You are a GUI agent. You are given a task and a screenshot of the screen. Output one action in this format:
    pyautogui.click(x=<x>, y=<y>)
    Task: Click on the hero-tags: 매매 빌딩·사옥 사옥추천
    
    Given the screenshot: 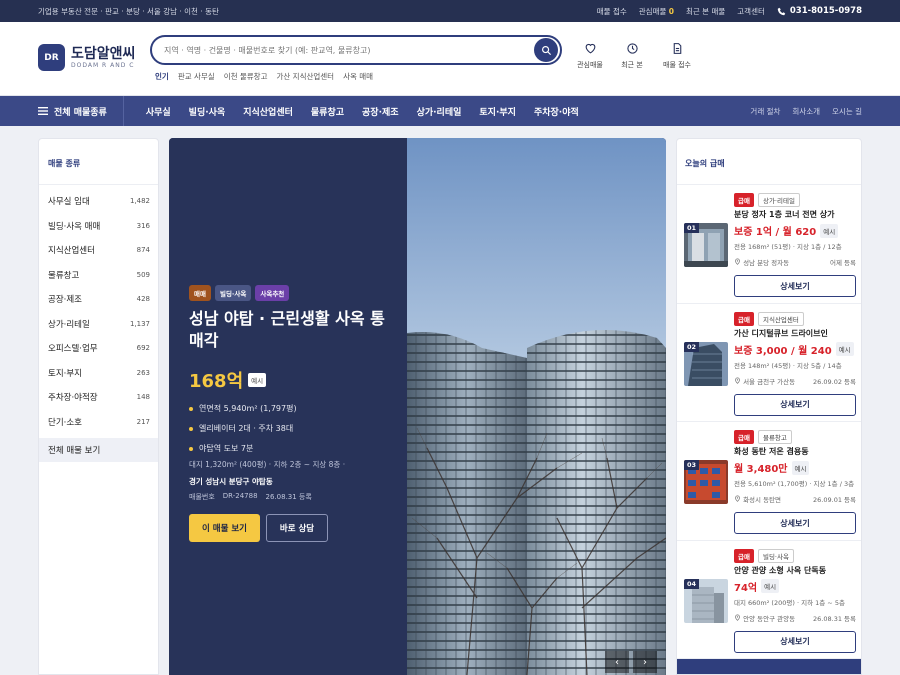 What is the action you would take?
    pyautogui.click(x=239, y=293)
    